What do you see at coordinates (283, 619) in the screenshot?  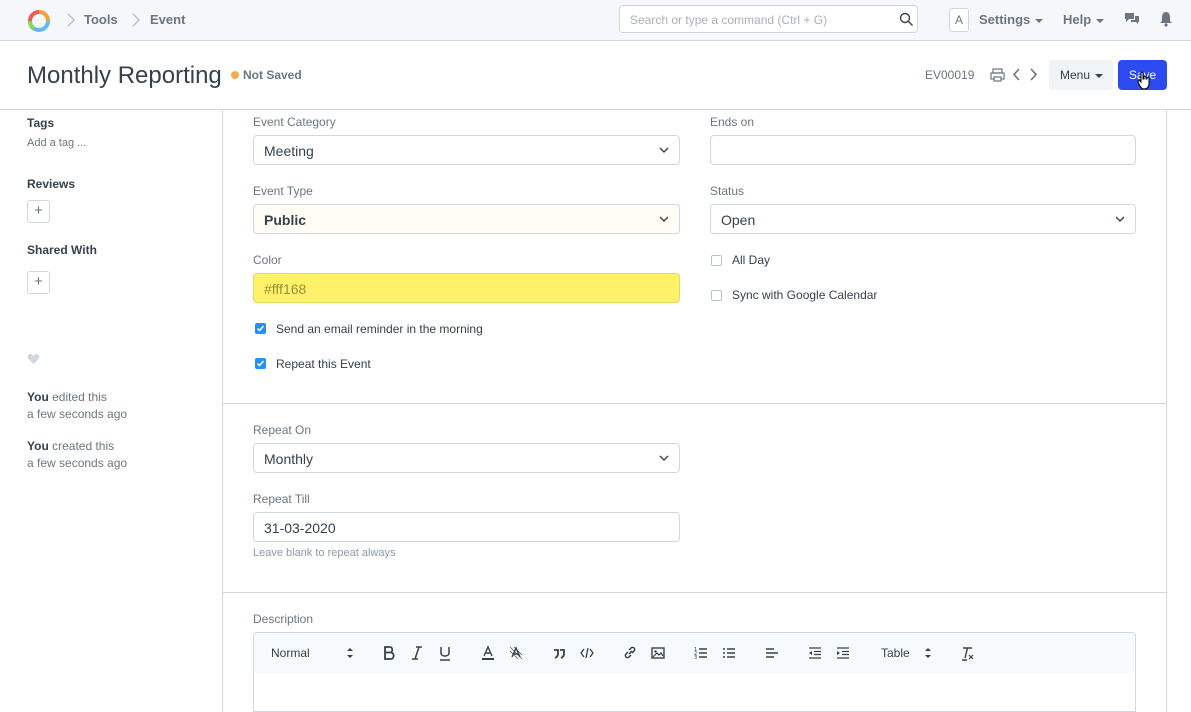 I see `description-label: Description` at bounding box center [283, 619].